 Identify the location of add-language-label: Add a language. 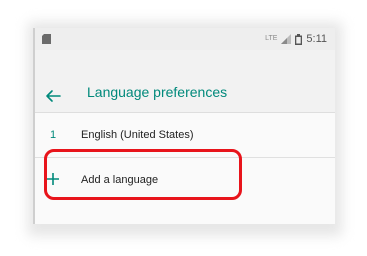
(120, 180).